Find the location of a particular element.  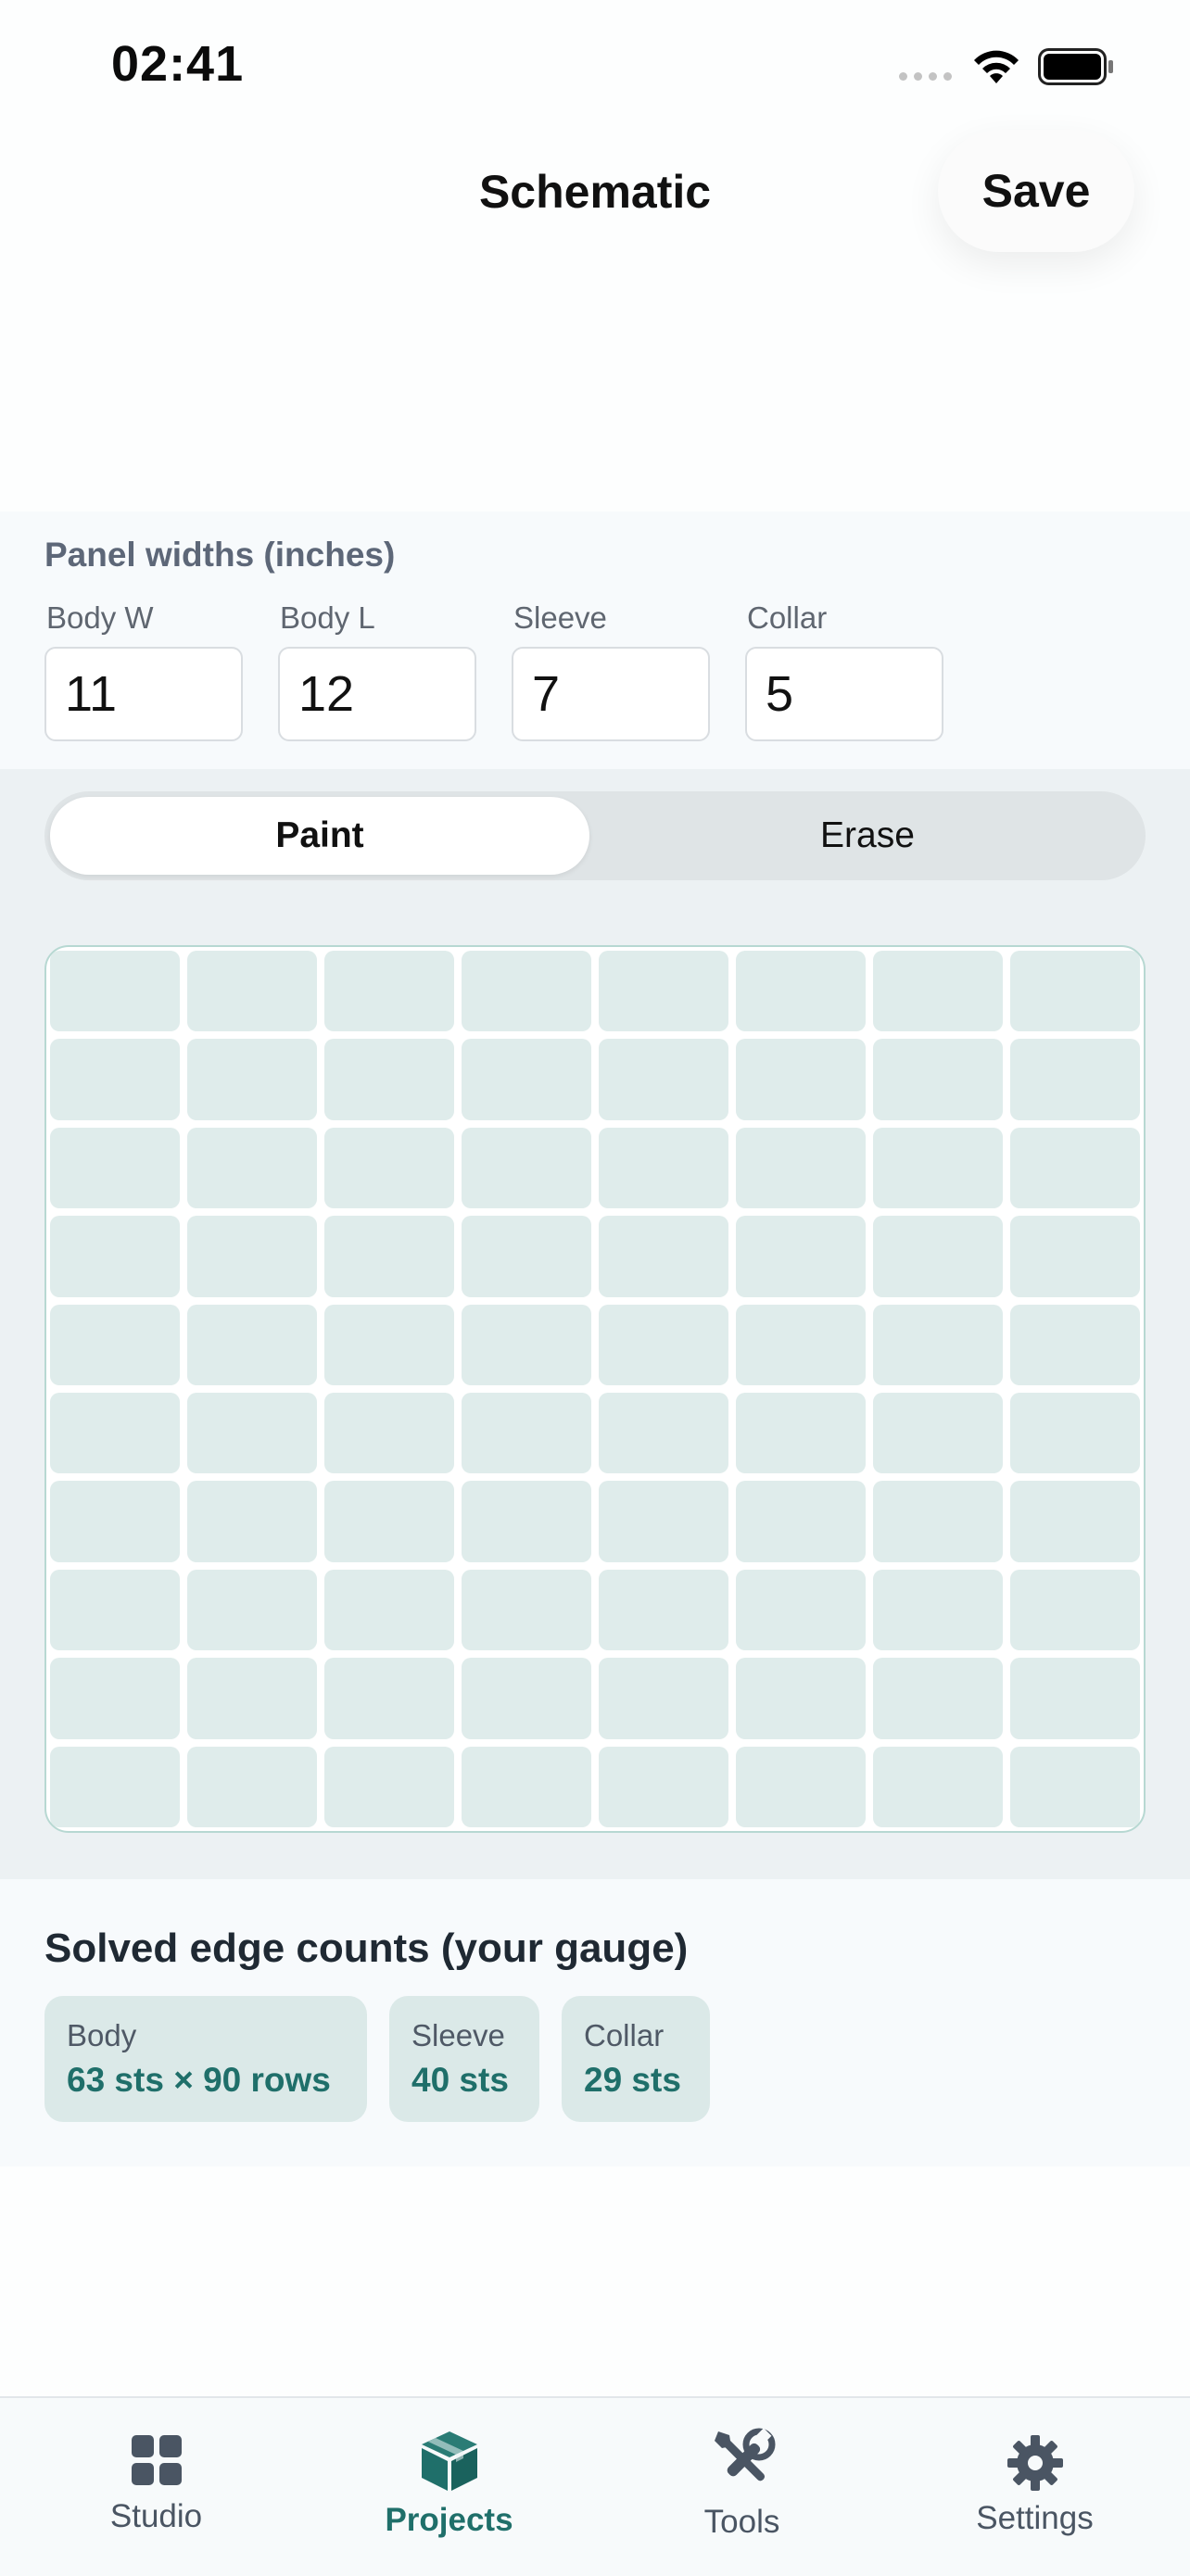

tab-projects: Projects is located at coordinates (449, 2485).